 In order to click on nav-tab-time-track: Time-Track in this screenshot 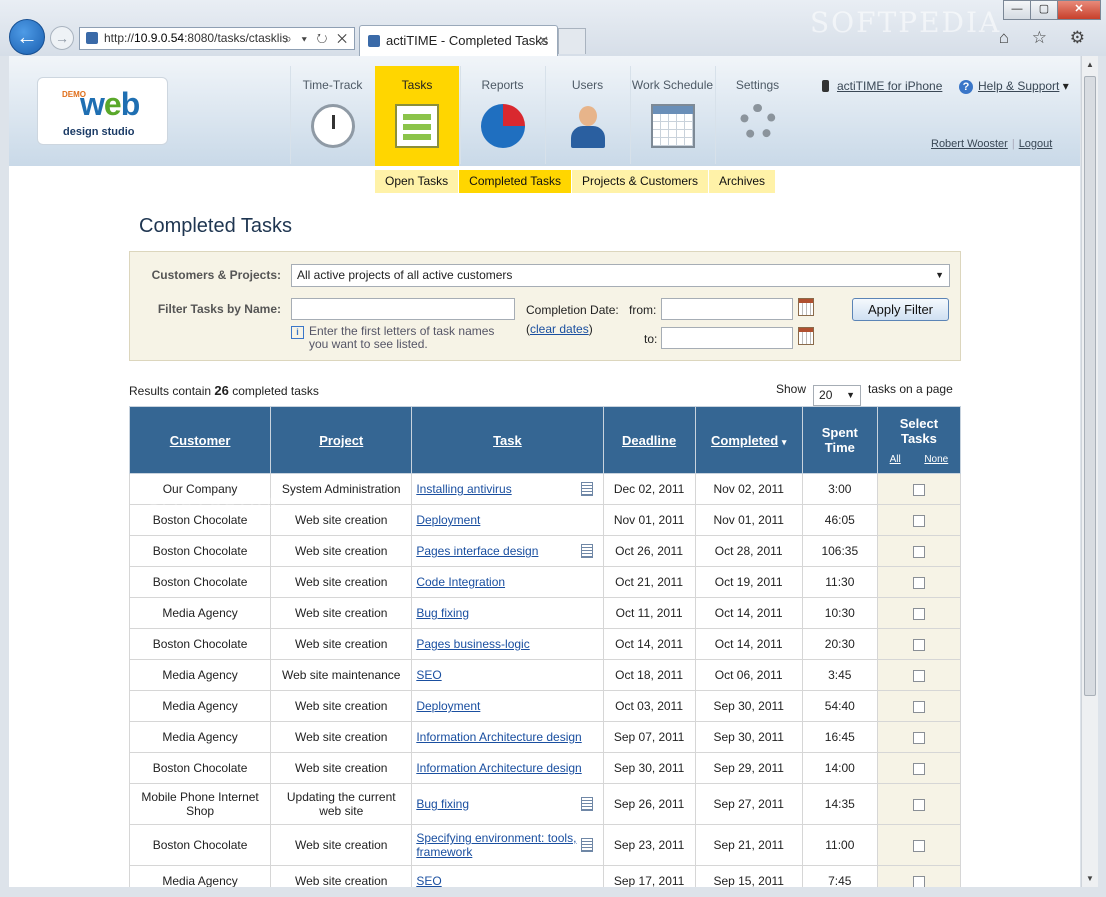, I will do `click(332, 115)`.